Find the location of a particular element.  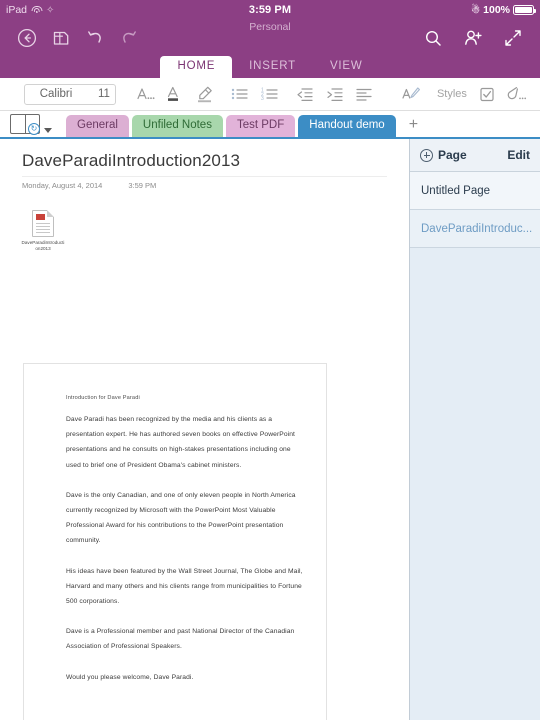

font-name-field: Calibri is located at coordinates (56, 94).